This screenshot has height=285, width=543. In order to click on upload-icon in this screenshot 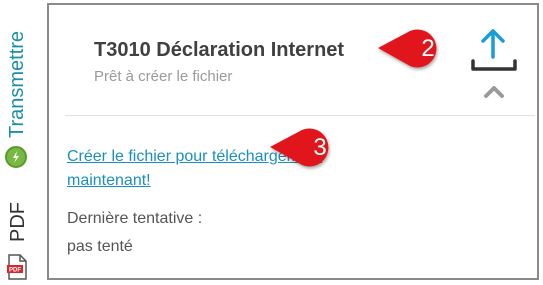, I will do `click(495, 49)`.